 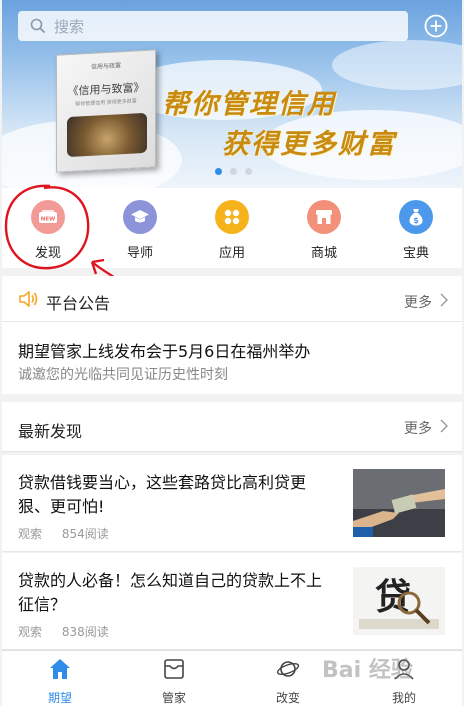 I want to click on notice-subtitle: 诚邀您的光临共同见证历史性时刻, so click(x=123, y=375).